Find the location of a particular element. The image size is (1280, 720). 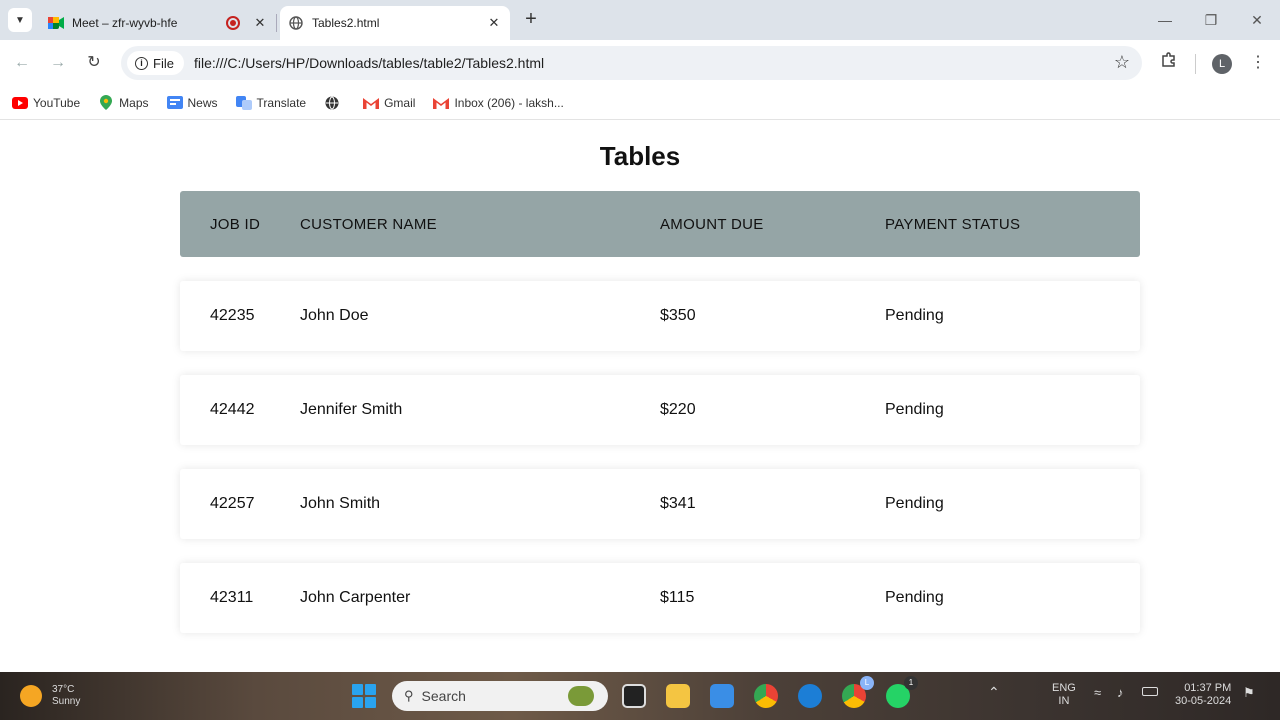

bookmark-star-icon: ☆ is located at coordinates (1122, 62).